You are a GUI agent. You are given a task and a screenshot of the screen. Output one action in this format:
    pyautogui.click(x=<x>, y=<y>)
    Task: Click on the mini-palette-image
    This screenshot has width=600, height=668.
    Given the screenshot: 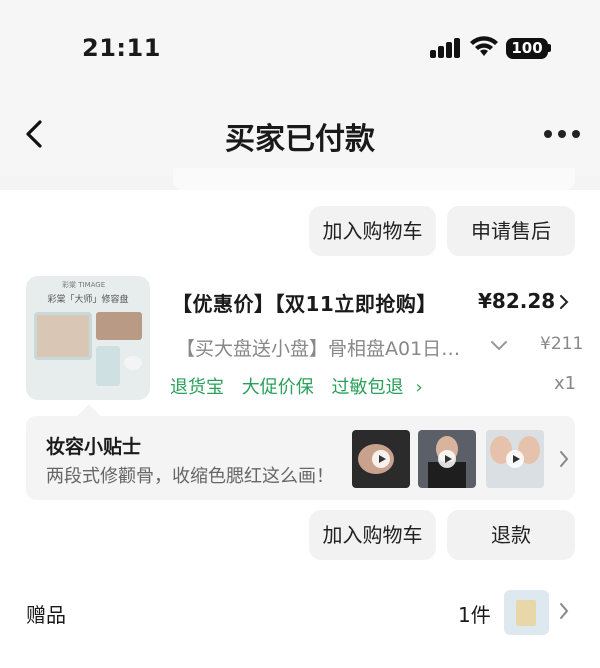 What is the action you would take?
    pyautogui.click(x=108, y=366)
    